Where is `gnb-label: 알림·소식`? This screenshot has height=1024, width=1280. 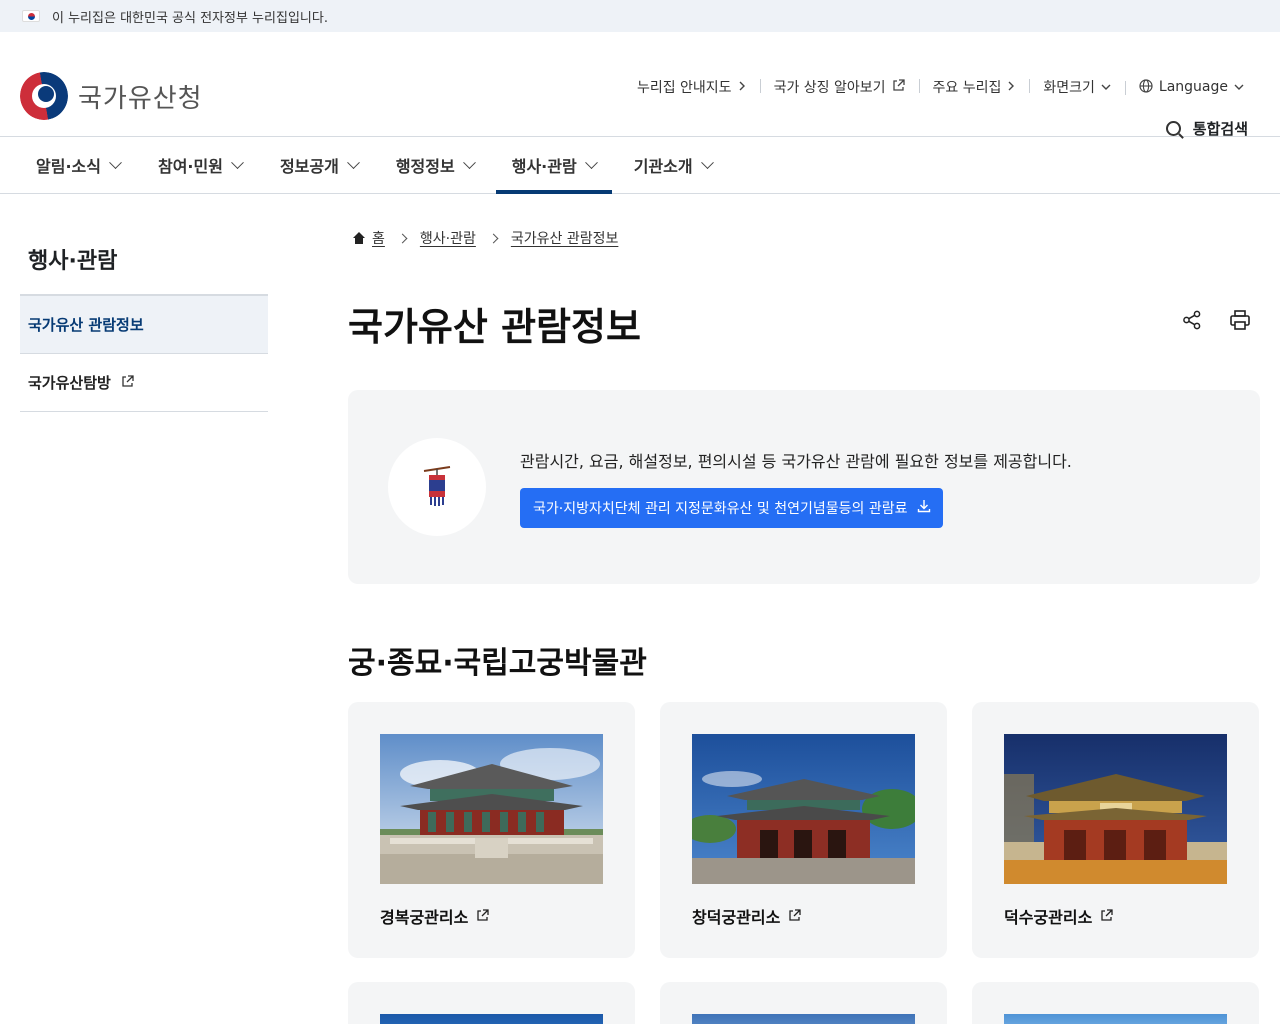 gnb-label: 알림·소식 is located at coordinates (68, 166).